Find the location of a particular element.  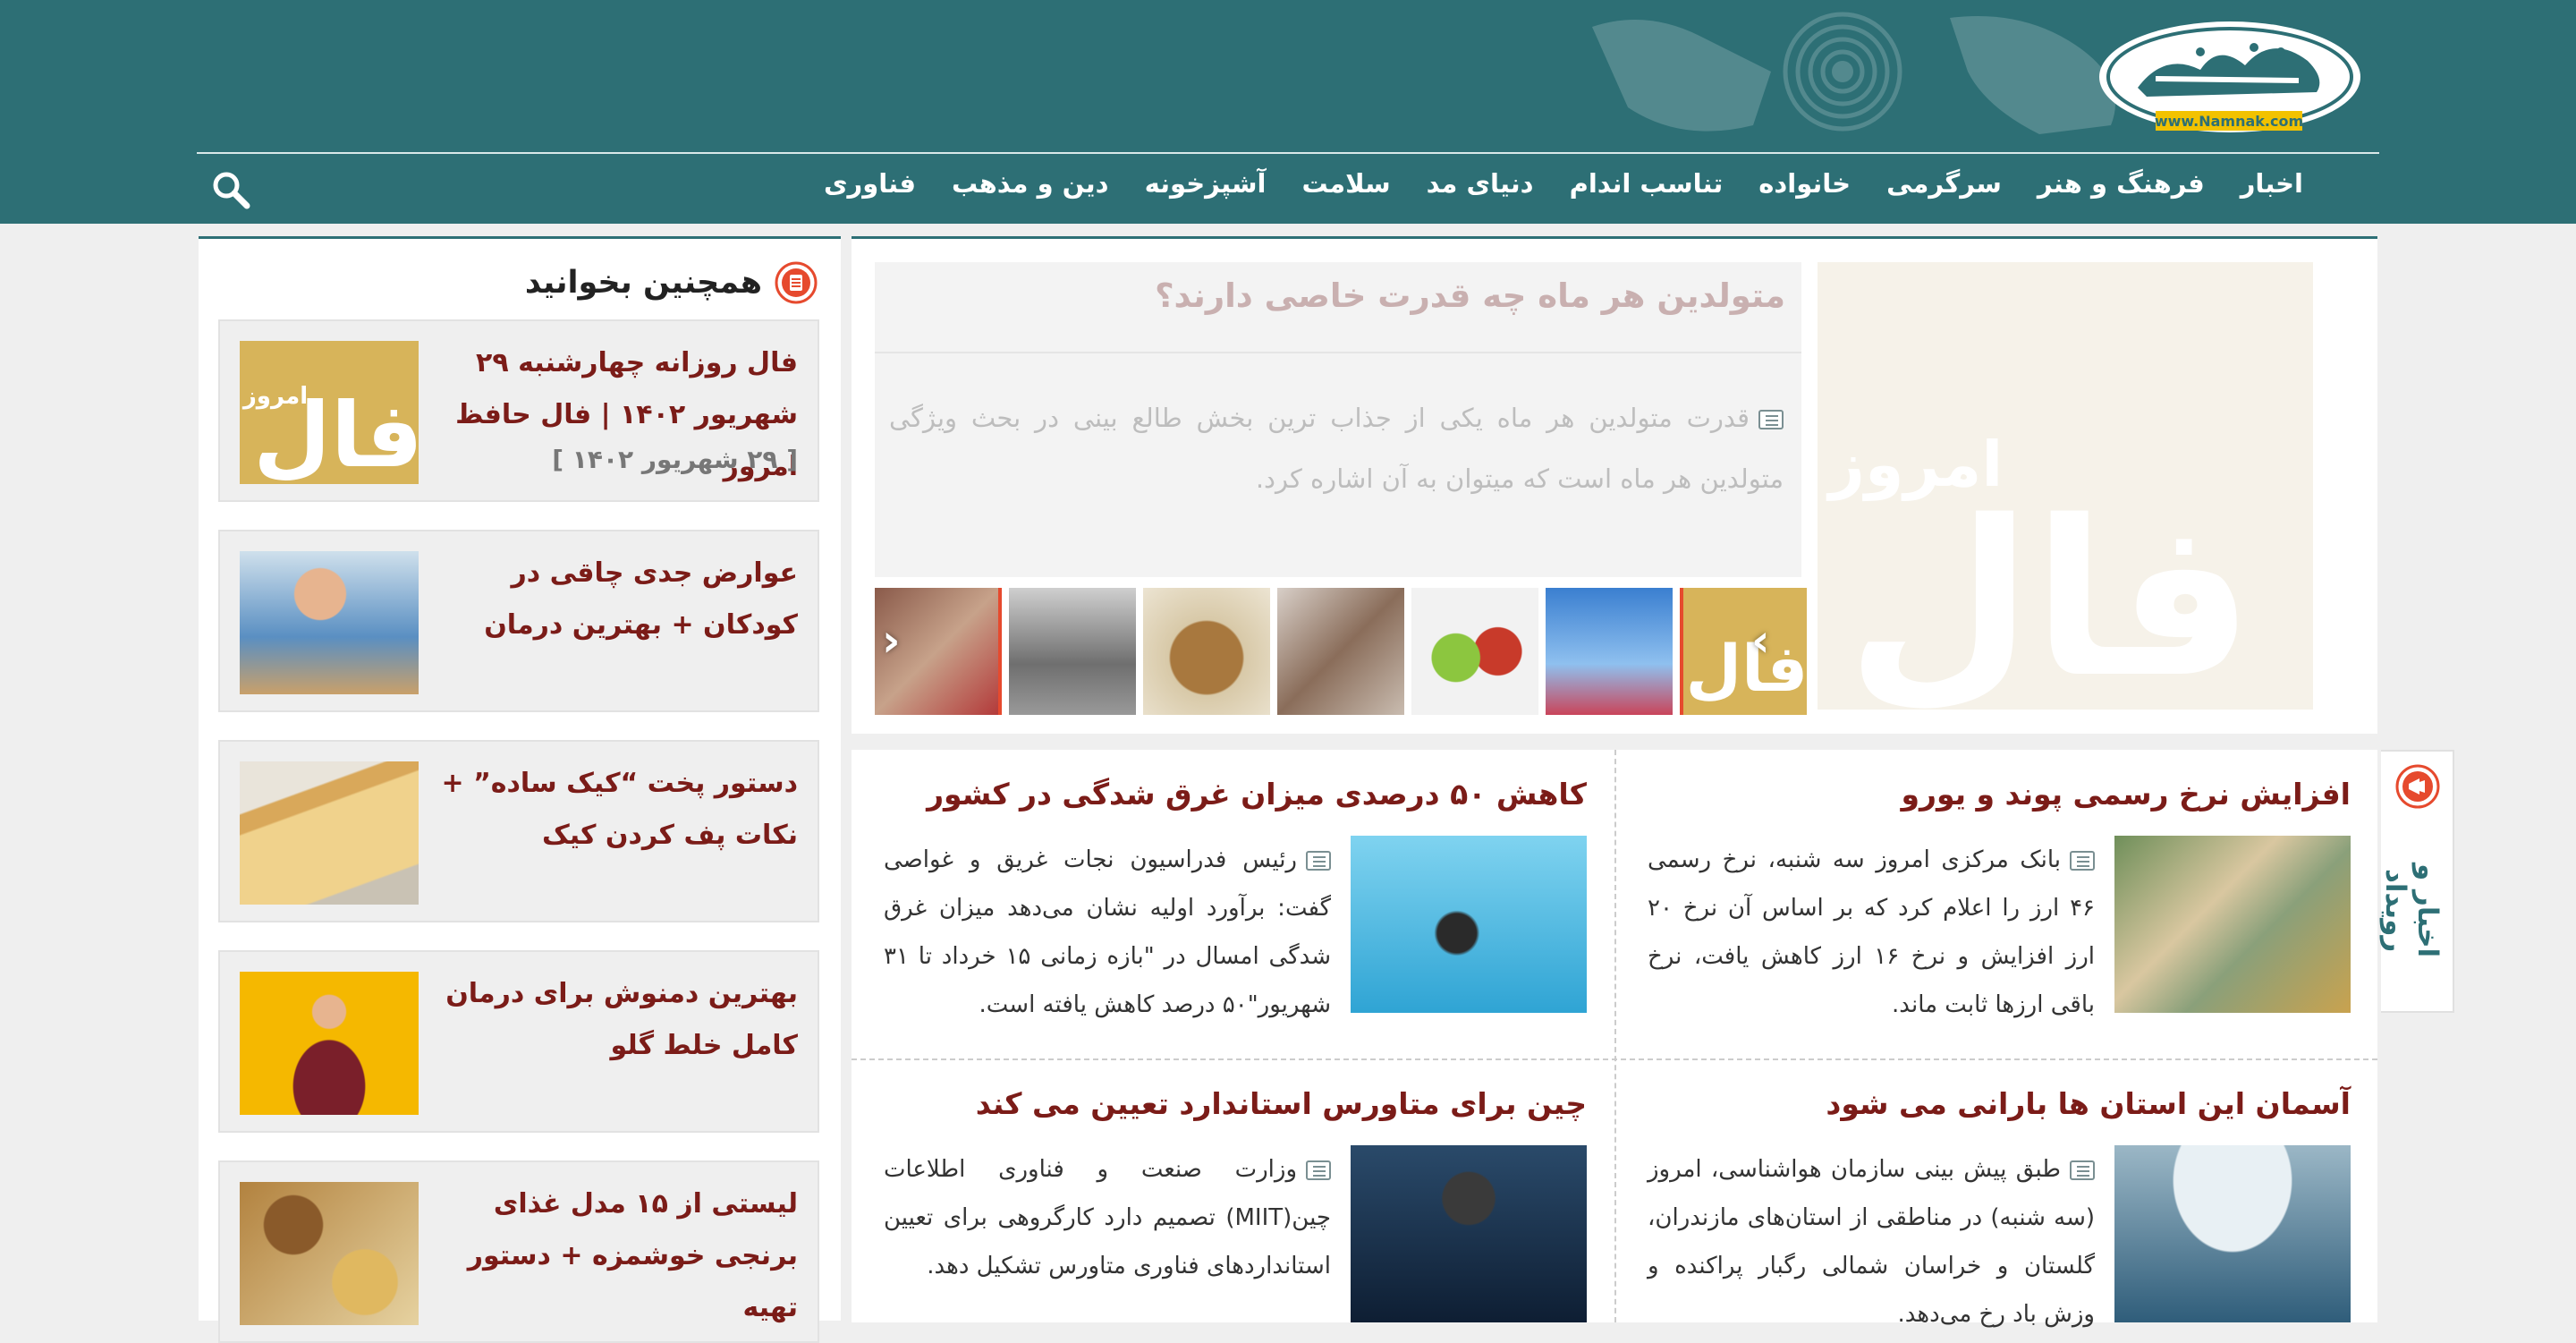

nav-item-culture-art: فرهنگ و هنر is located at coordinates (2121, 183).